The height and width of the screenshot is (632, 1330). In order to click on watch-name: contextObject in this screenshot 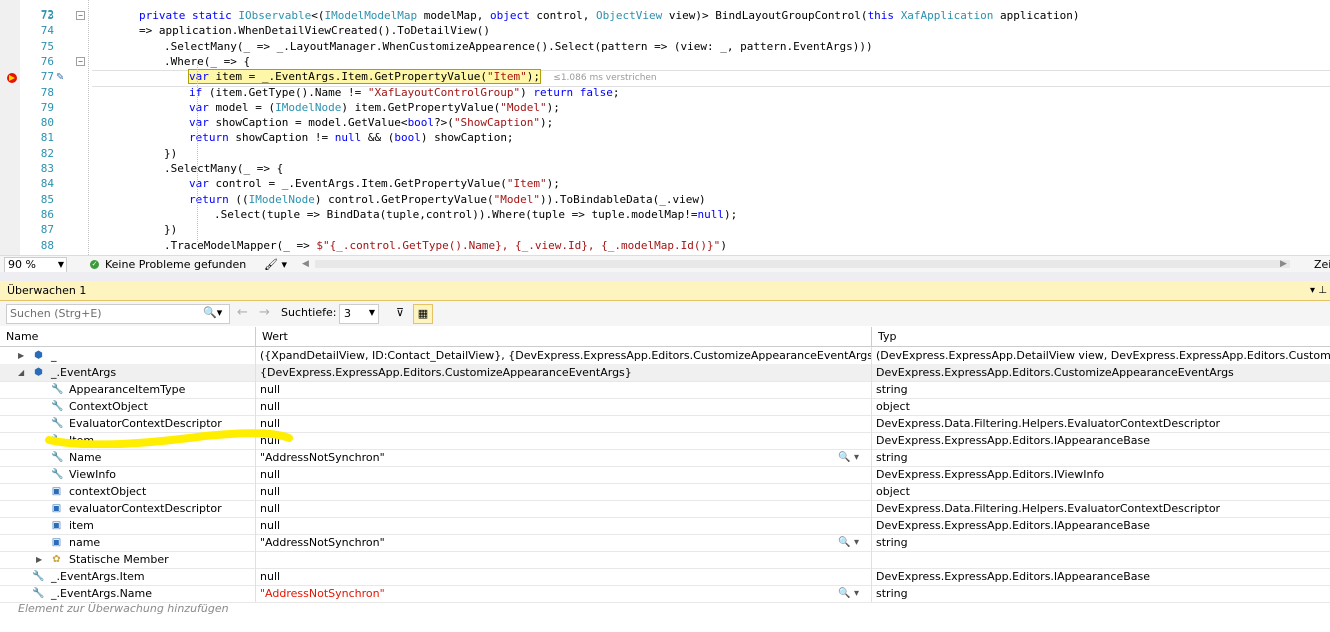, I will do `click(108, 491)`.